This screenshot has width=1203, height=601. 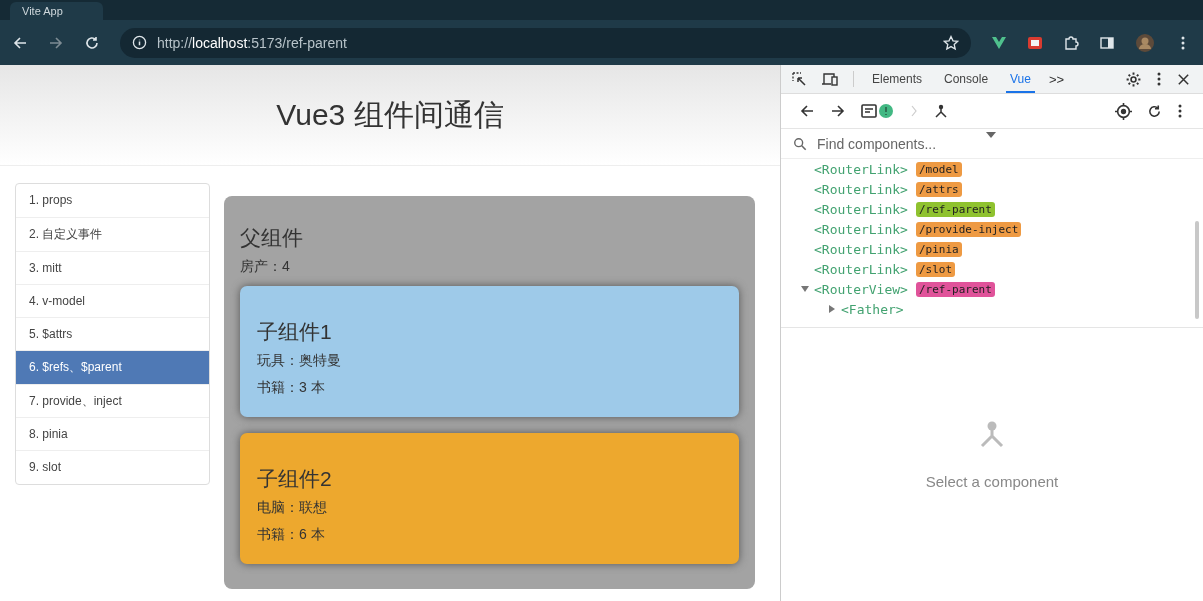 I want to click on address-bar: http://localhost:5173/ref-parent, so click(x=545, y=42).